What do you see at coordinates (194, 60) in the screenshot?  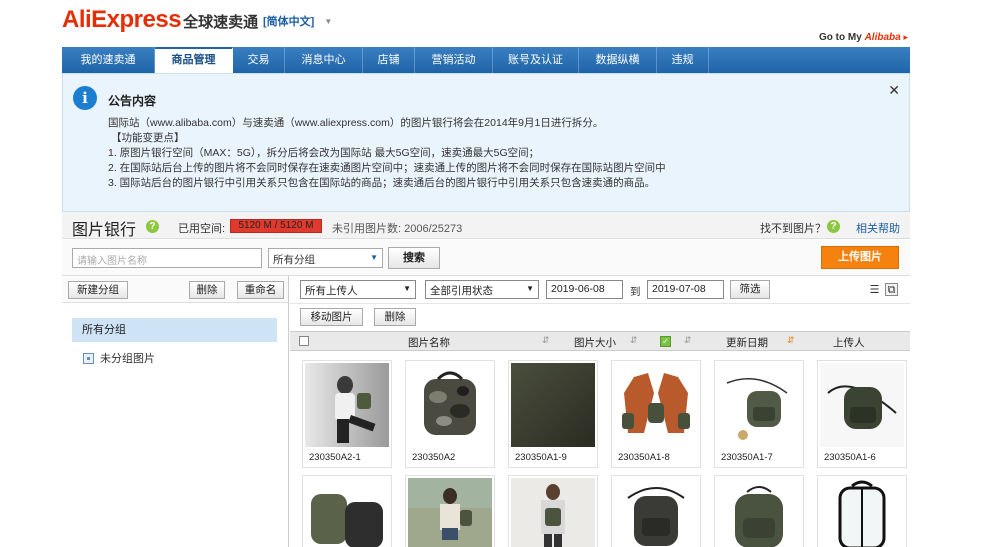 I see `nav-item: 商品管理` at bounding box center [194, 60].